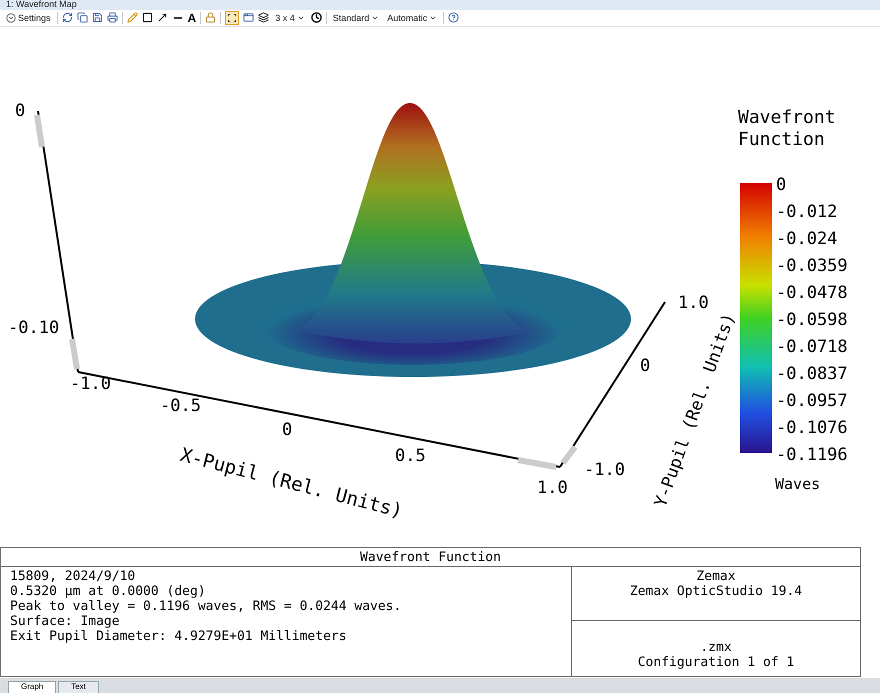 This screenshot has height=693, width=880. I want to click on save-icon, so click(97, 18).